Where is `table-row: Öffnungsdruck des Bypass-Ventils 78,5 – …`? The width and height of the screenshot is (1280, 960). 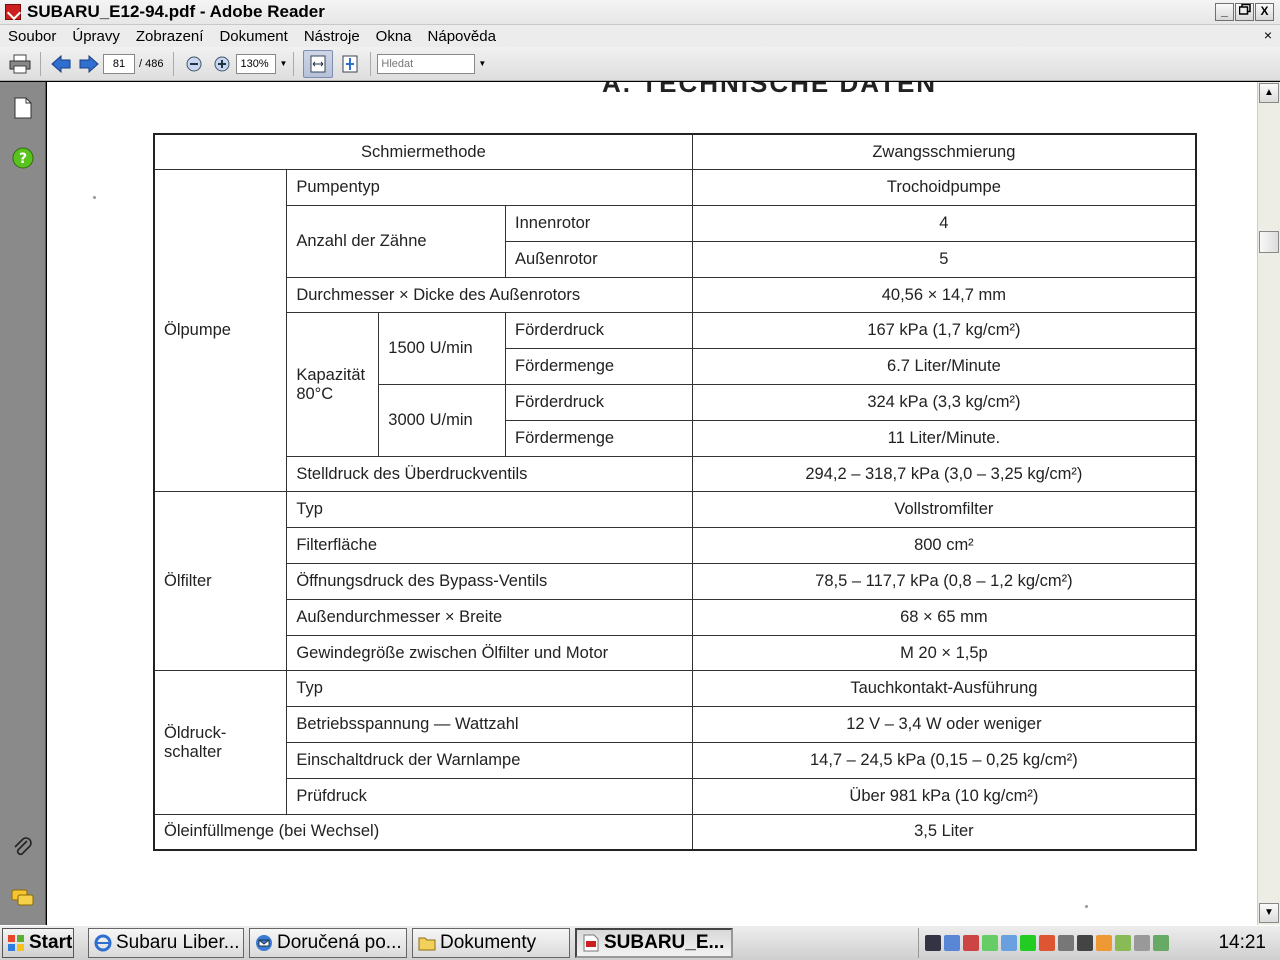
table-row: Öffnungsdruck des Bypass-Ventils 78,5 – … is located at coordinates (675, 581).